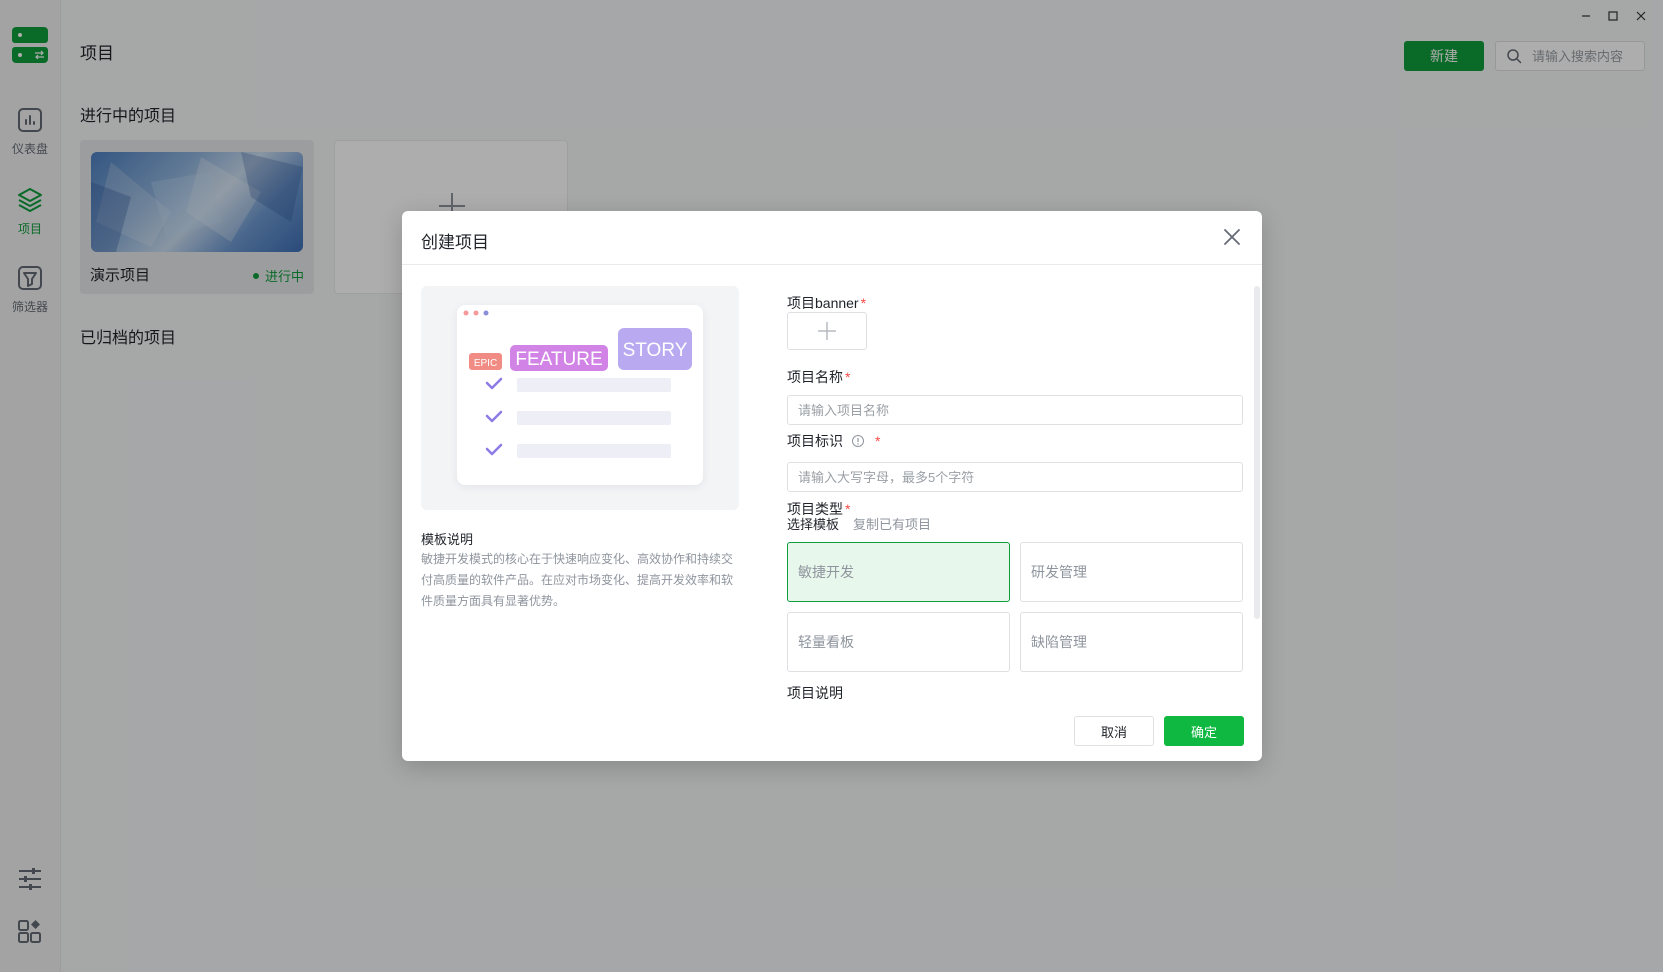  I want to click on banner-upload-button, so click(827, 331).